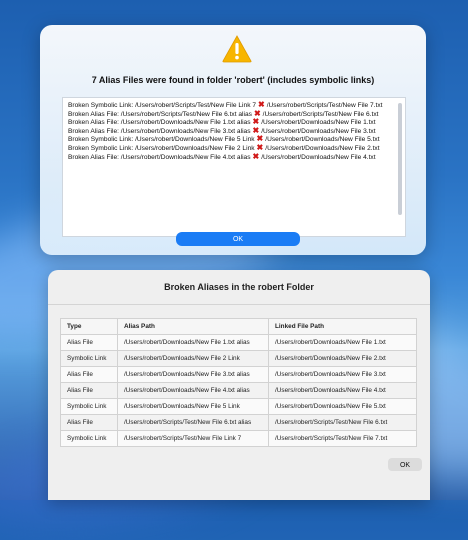 This screenshot has width=468, height=540. I want to click on cell-linked-path: /Users/robert/Downloads/New File 4.txt, so click(342, 390).